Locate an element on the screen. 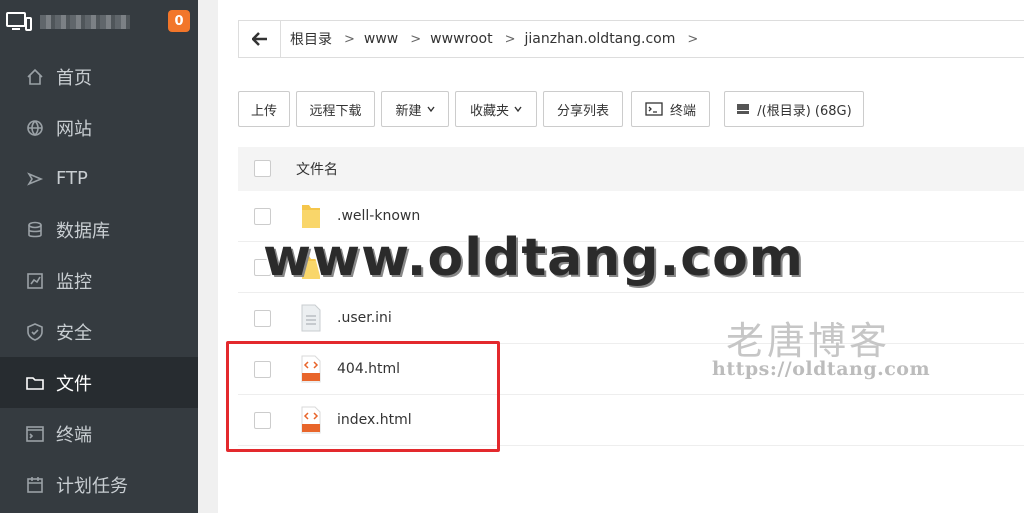 The width and height of the screenshot is (1024, 513). watermark-text: www.oldtang.com is located at coordinates (533, 258).